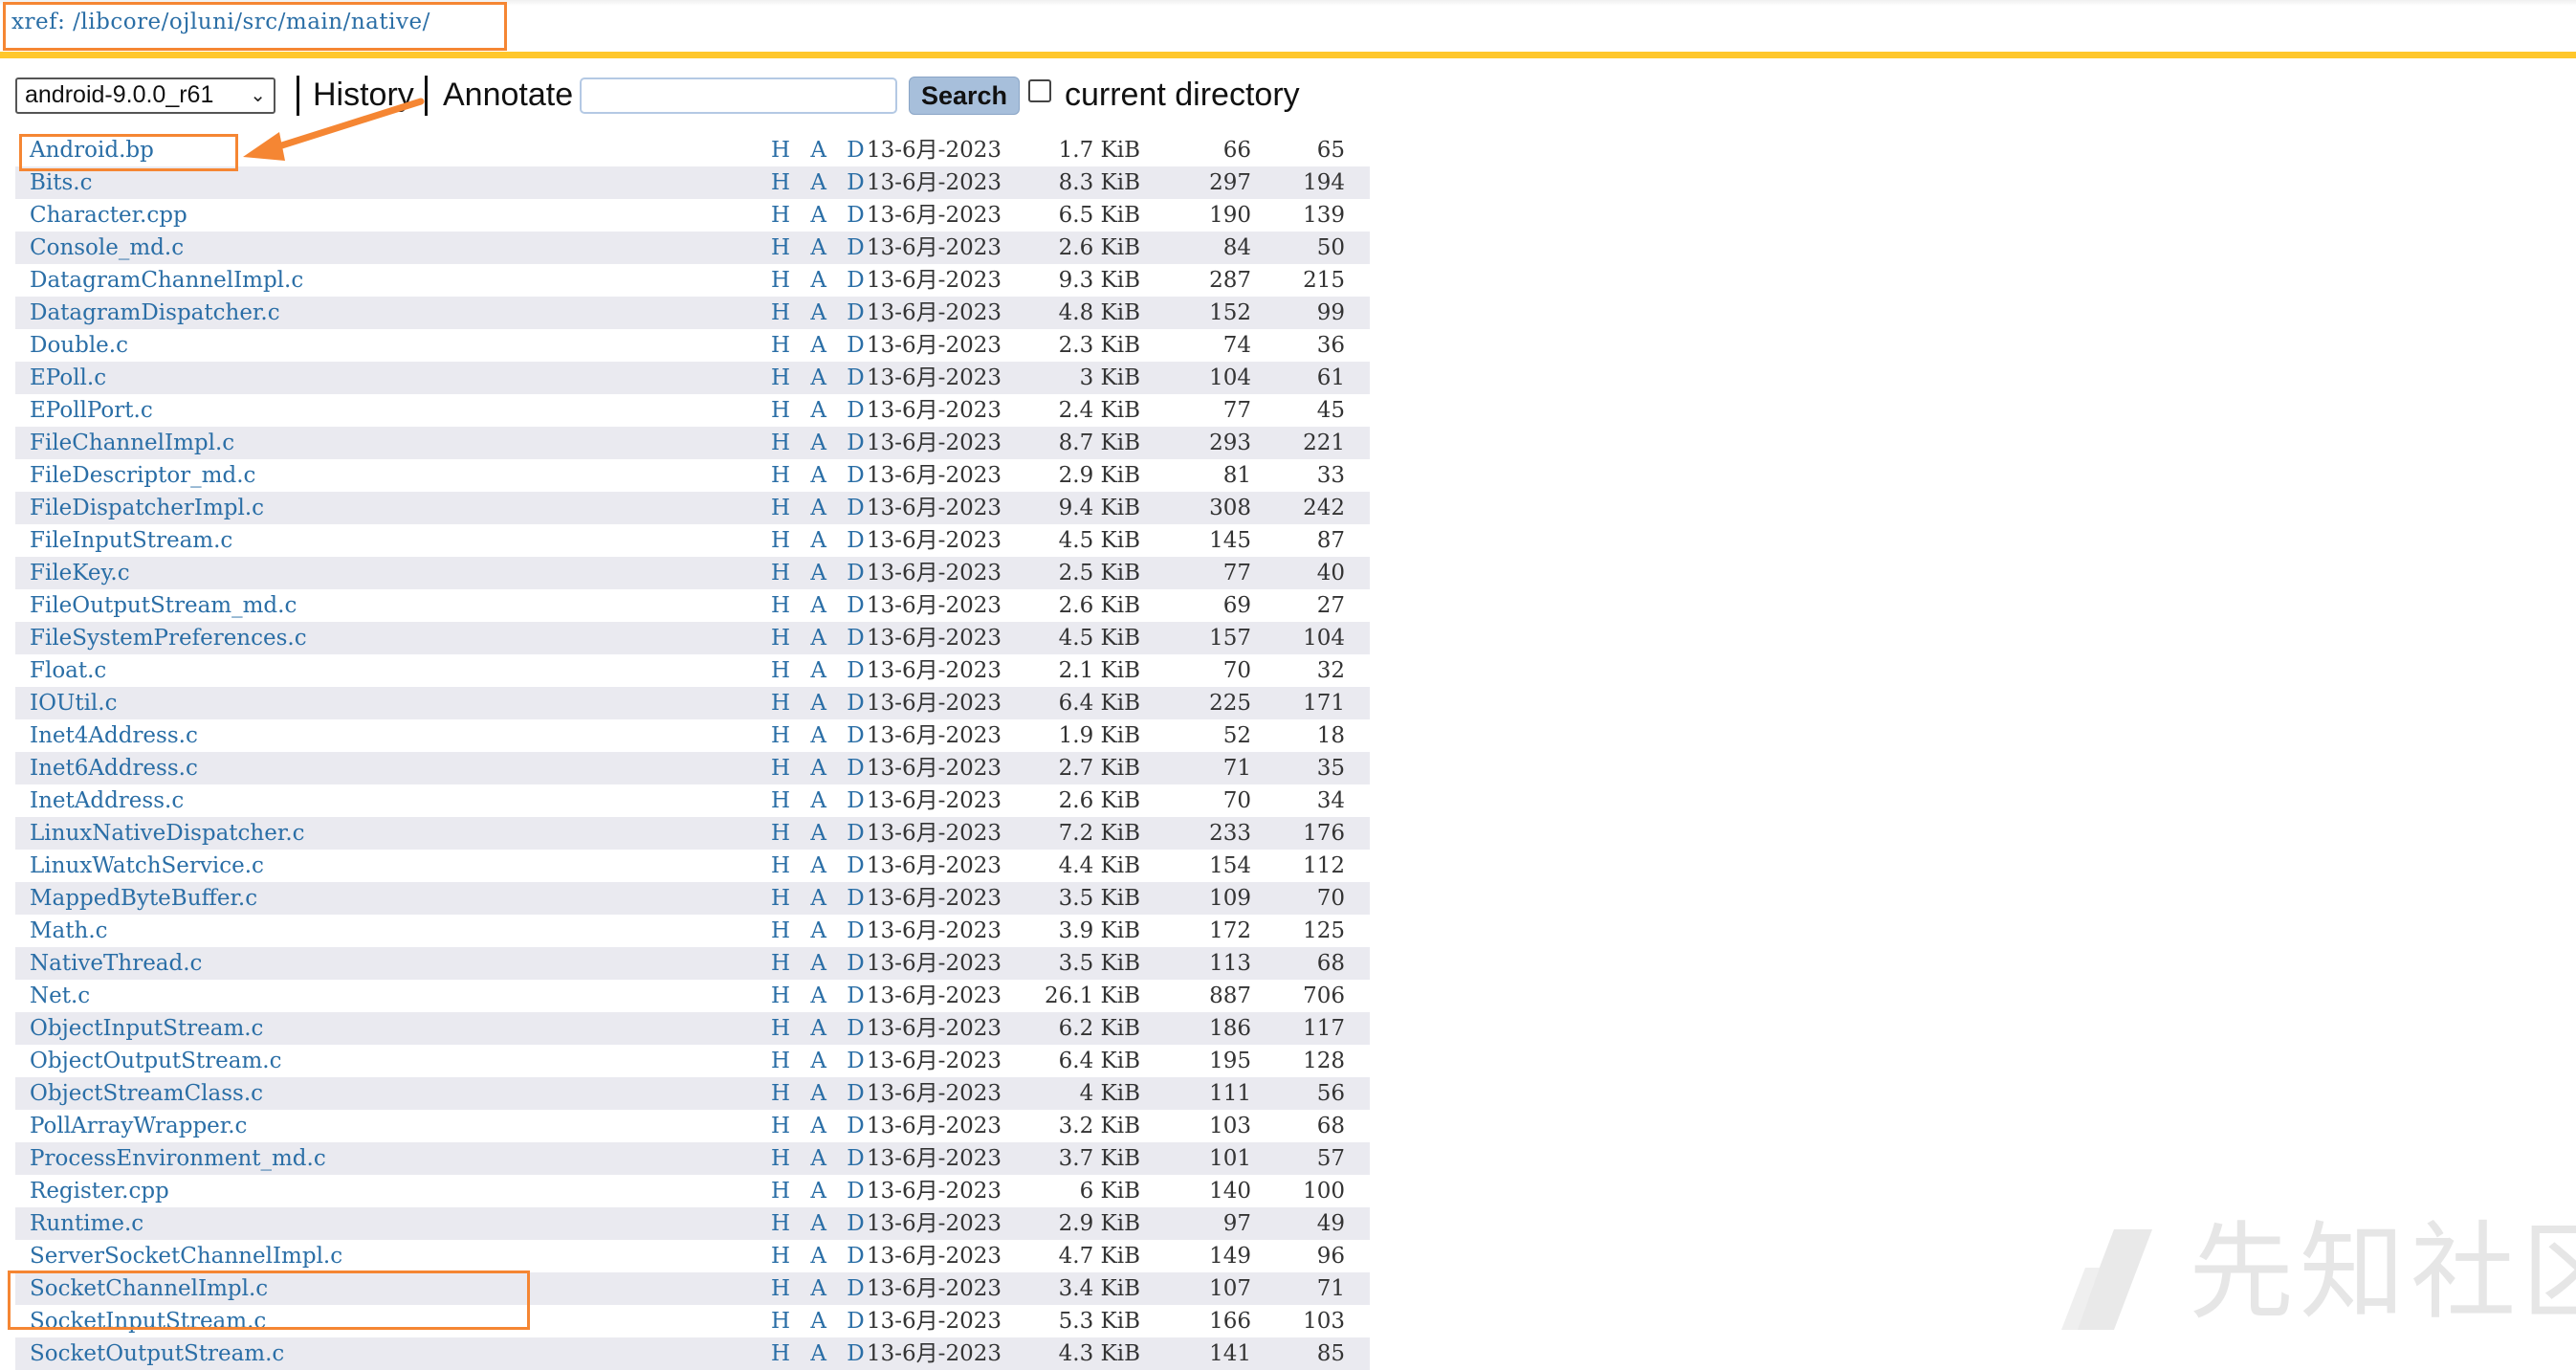  What do you see at coordinates (114, 736) in the screenshot?
I see `file-name-link: Inet4Address.c` at bounding box center [114, 736].